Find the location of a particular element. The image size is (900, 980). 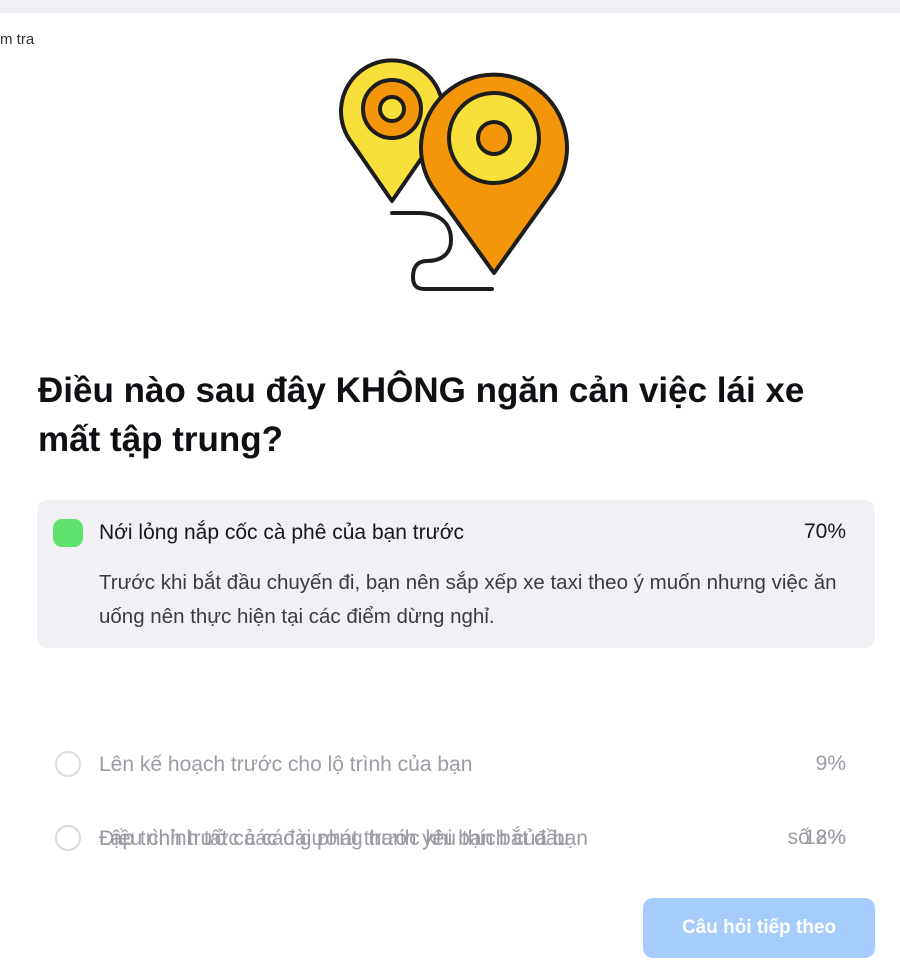

option-label: Lên kế hoạch trước cho lộ trình của bạn is located at coordinates (286, 764).